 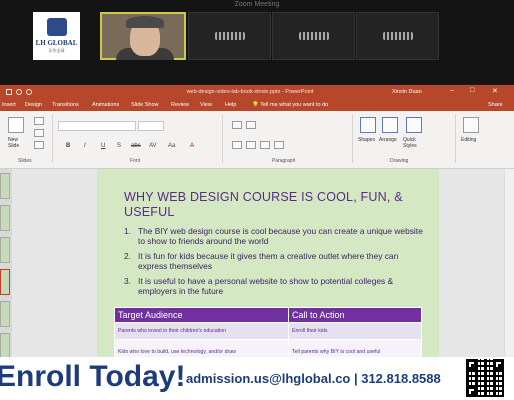 What do you see at coordinates (151, 126) in the screenshot?
I see `font-size-combo` at bounding box center [151, 126].